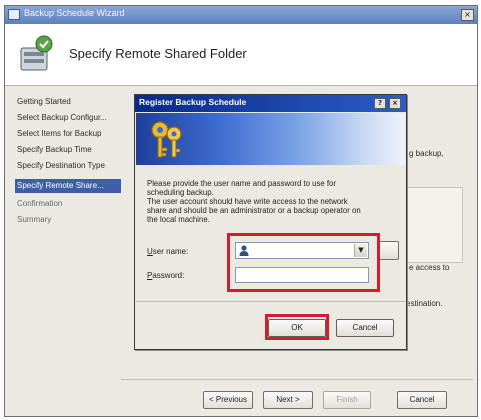 The image size is (481, 420). What do you see at coordinates (422, 400) in the screenshot?
I see `wizard-cancel-button: Cancel` at bounding box center [422, 400].